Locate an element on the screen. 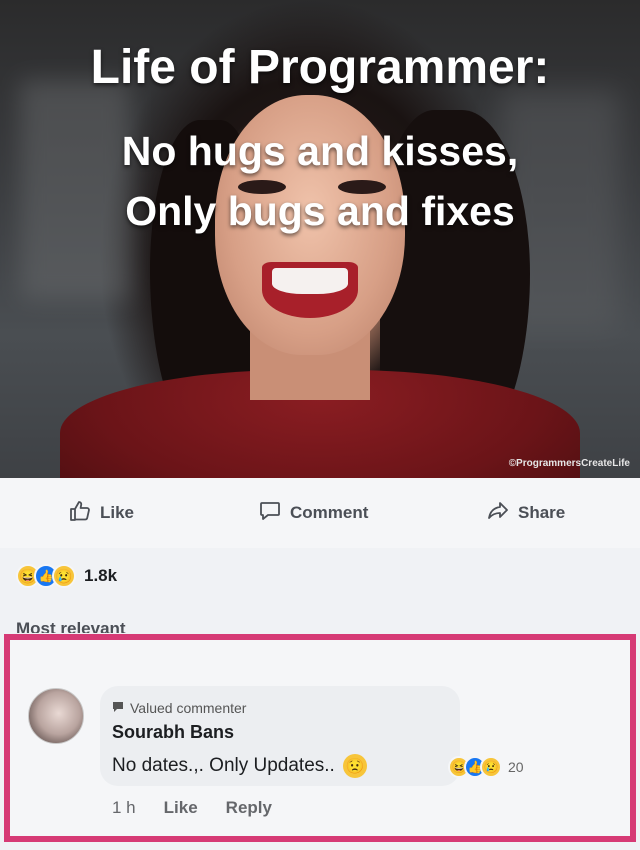  sort-label: Most relevant is located at coordinates (71, 626).